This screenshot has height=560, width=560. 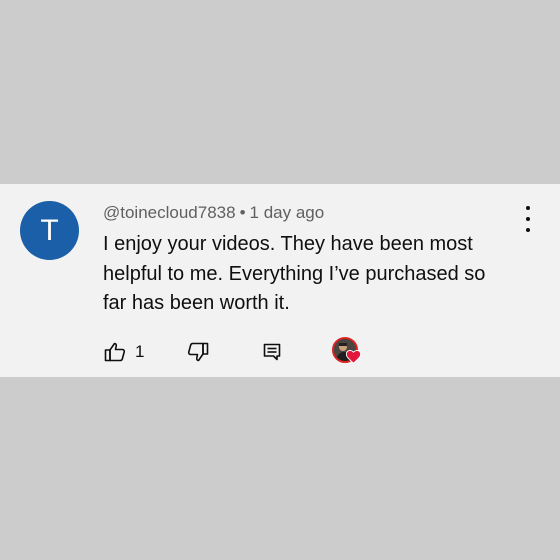 I want to click on username-link: @toinecloud7838, so click(x=169, y=212).